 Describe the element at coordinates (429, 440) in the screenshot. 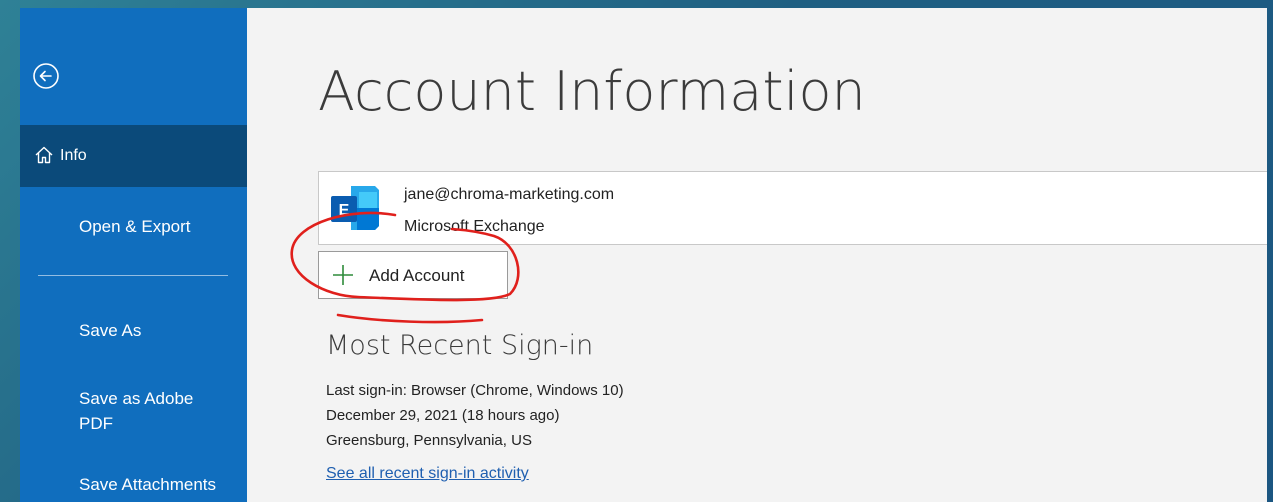

I see `sign-in-location-text: Greensburg, Pennsylvania, US` at that location.